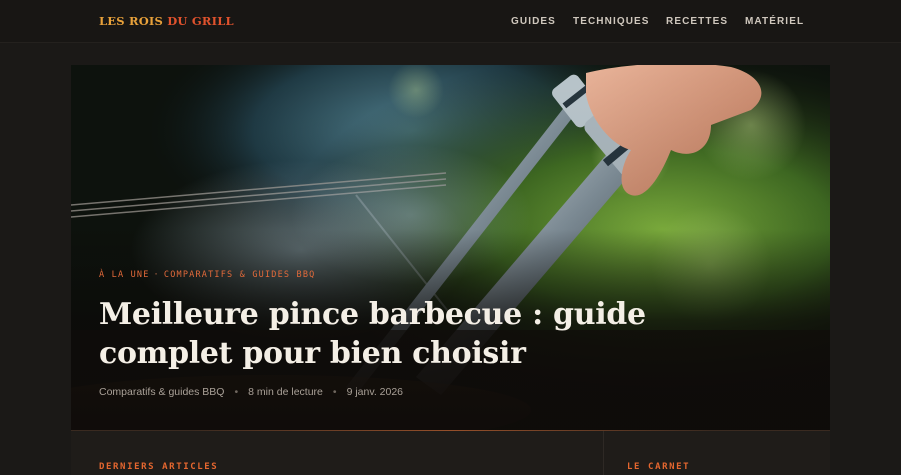  What do you see at coordinates (533, 21) in the screenshot?
I see `nav-item-guides: GUIDES` at bounding box center [533, 21].